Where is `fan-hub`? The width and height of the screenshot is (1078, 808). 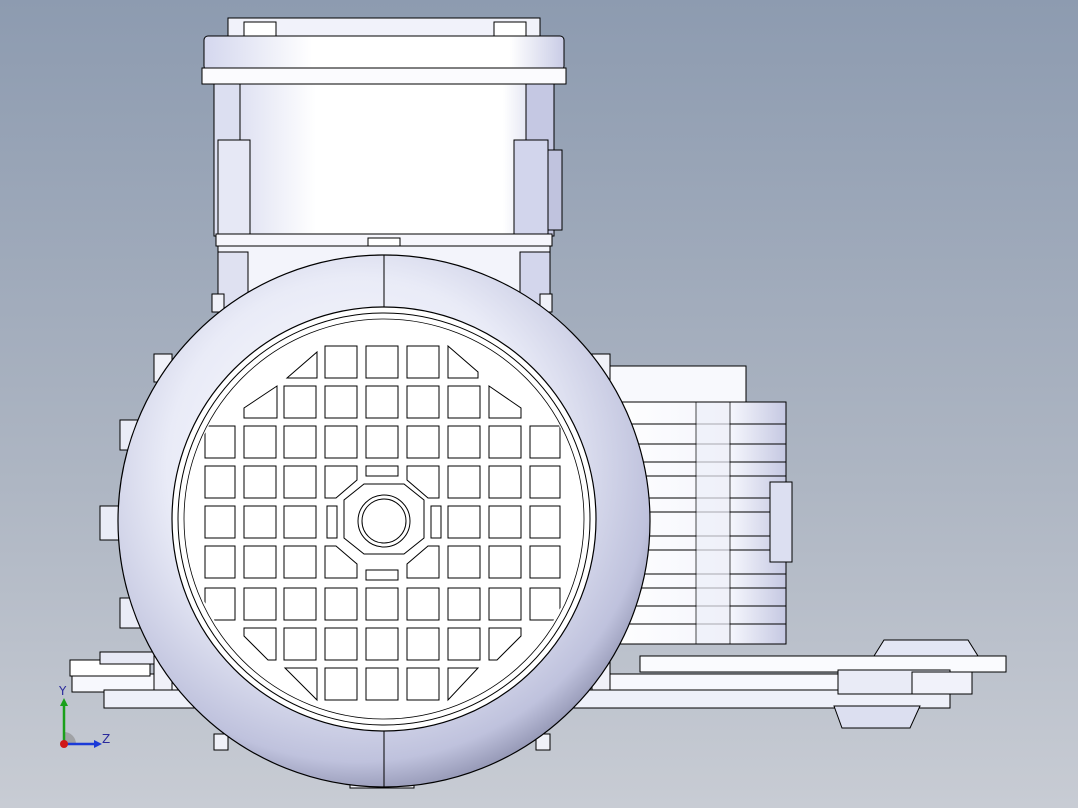
fan-hub is located at coordinates (384, 519).